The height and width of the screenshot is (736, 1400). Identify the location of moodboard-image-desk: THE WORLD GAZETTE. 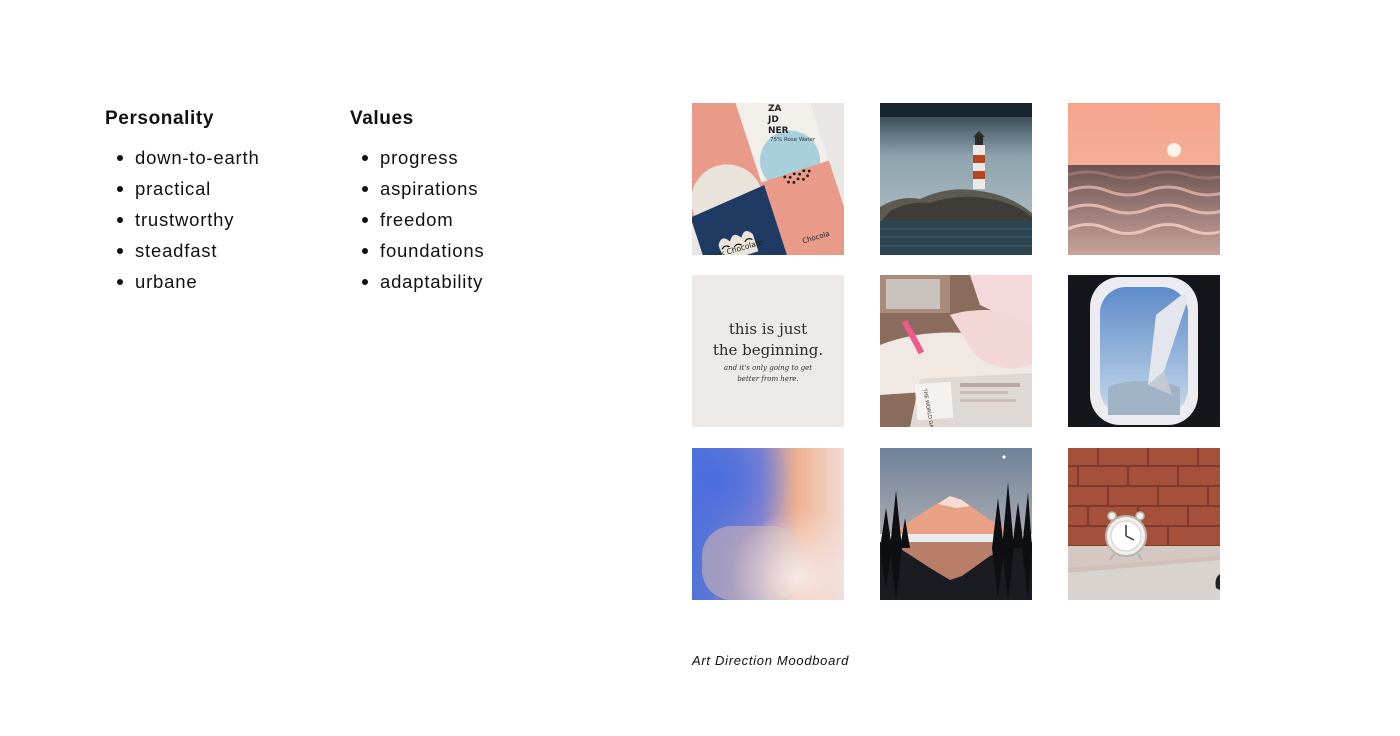
(956, 351).